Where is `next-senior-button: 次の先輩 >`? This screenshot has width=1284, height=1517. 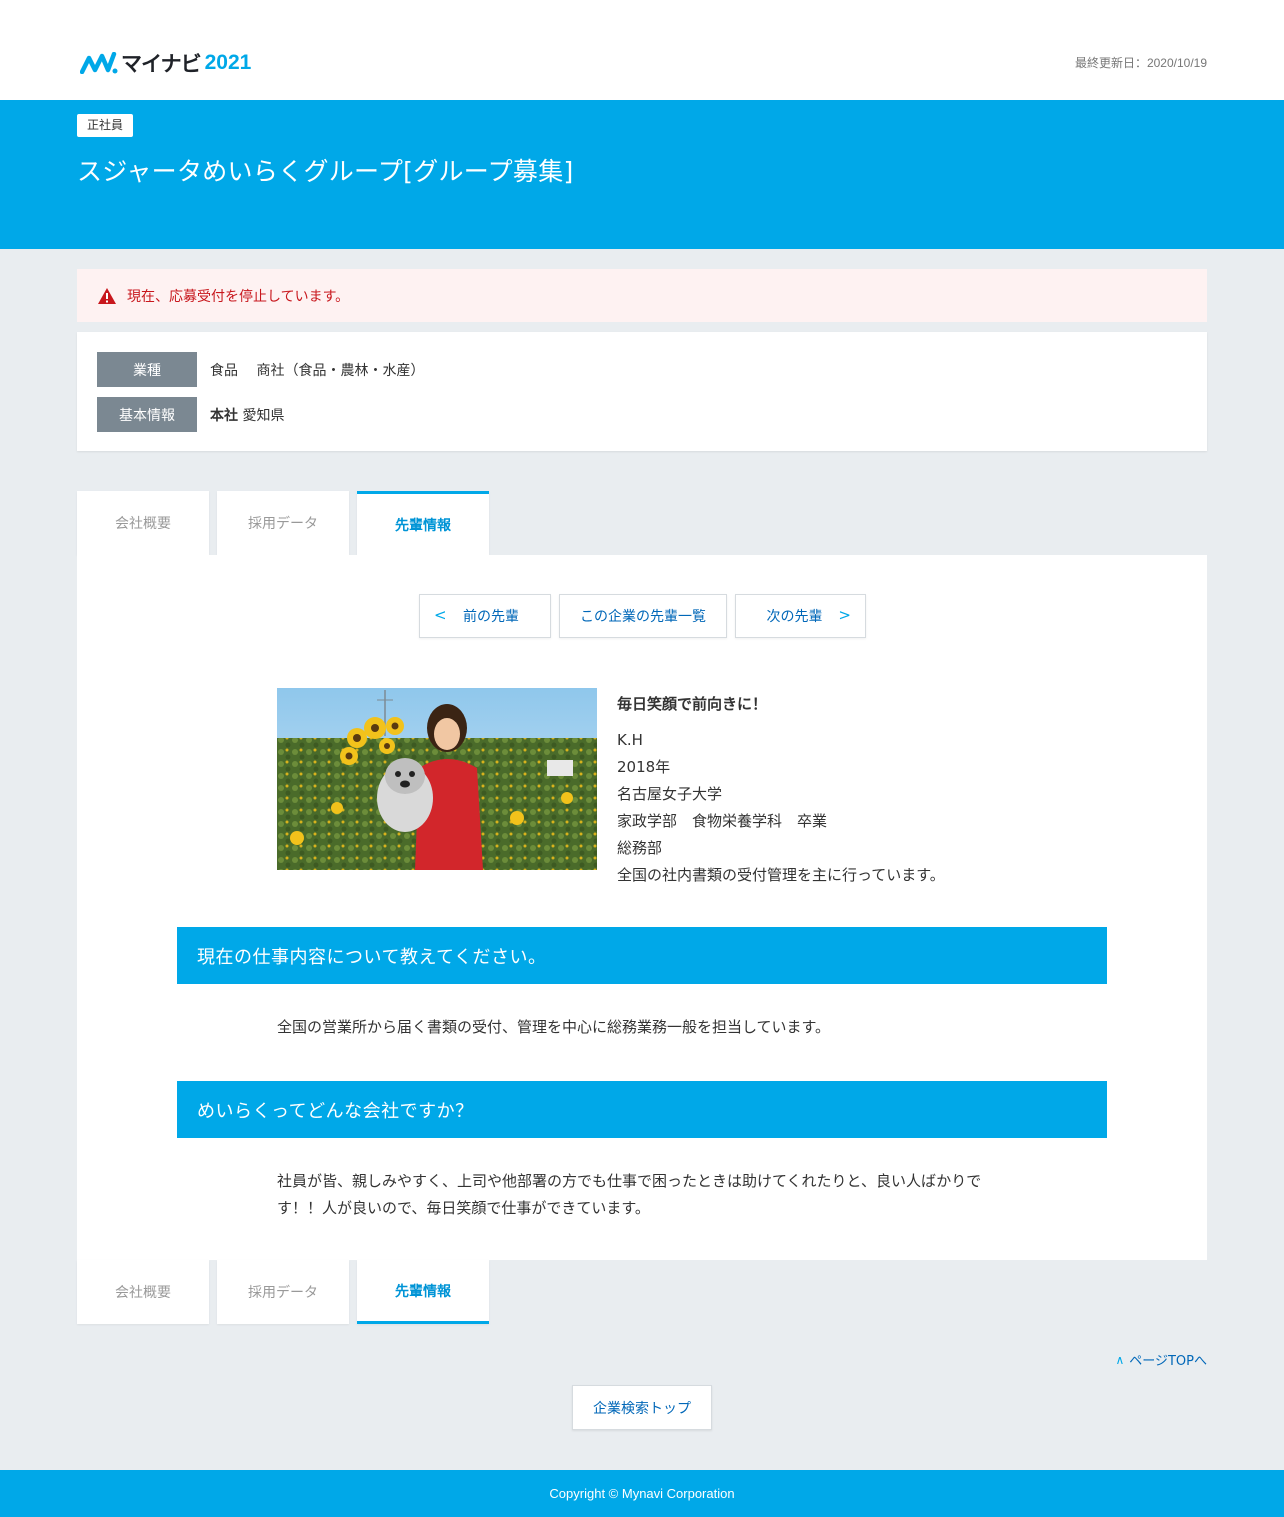 next-senior-button: 次の先輩 > is located at coordinates (800, 616).